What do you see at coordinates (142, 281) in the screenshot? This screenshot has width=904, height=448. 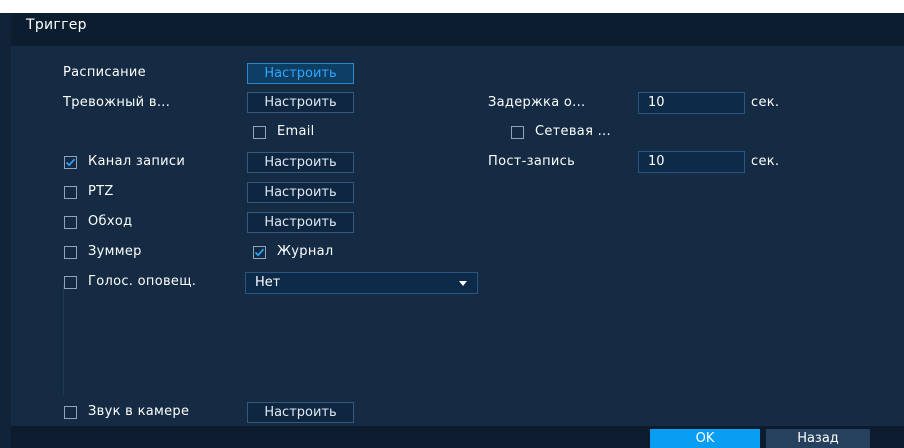 I see `voice-label: Голос. оповещ.` at bounding box center [142, 281].